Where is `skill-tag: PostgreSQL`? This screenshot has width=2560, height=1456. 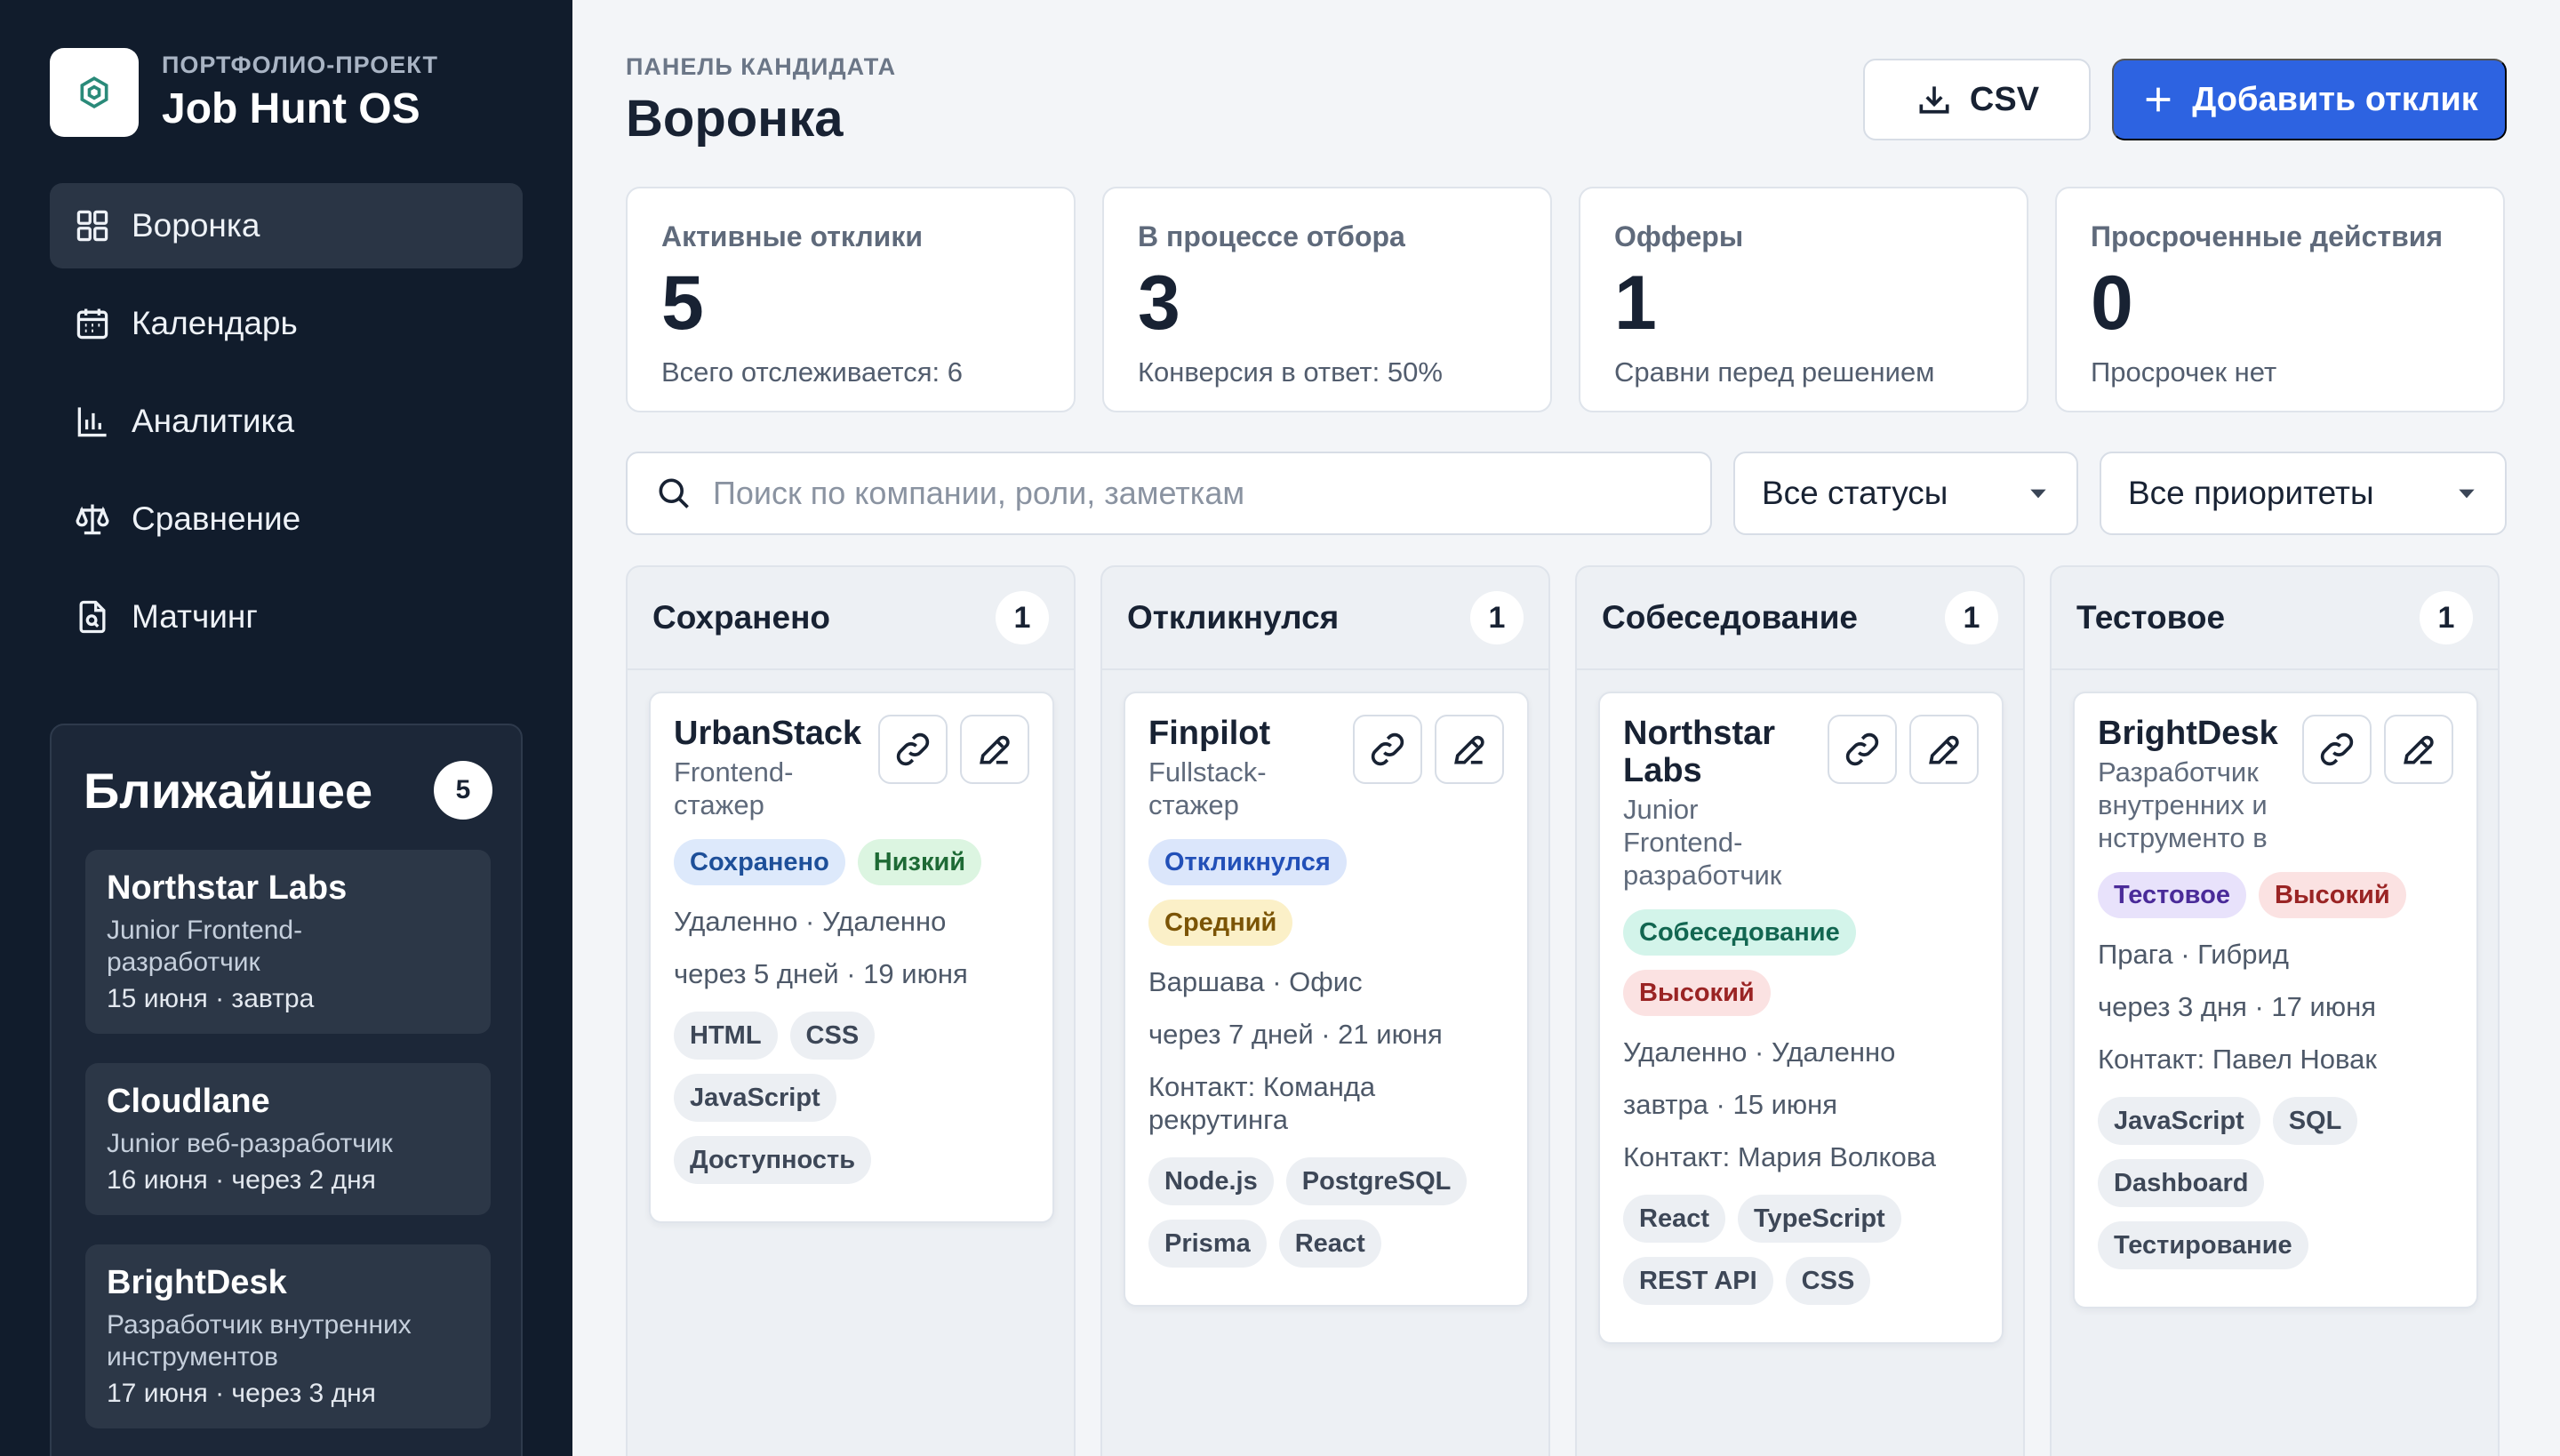
skill-tag: PostgreSQL is located at coordinates (1376, 1181).